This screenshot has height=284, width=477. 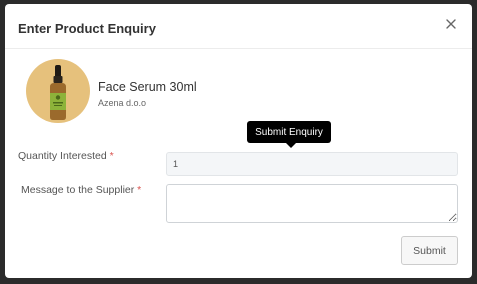 What do you see at coordinates (62, 156) in the screenshot?
I see `quantity-label-text: Quantity Interested` at bounding box center [62, 156].